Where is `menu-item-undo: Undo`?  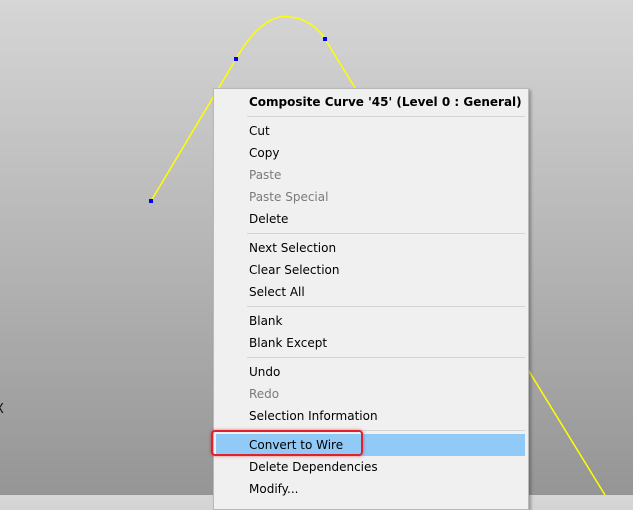
menu-item-undo: Undo is located at coordinates (370, 372).